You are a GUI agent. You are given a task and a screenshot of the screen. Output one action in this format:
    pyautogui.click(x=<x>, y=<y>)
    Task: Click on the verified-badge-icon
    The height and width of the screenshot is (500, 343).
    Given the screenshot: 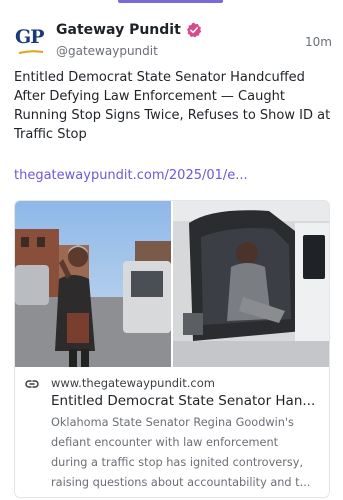 What is the action you would take?
    pyautogui.click(x=193, y=30)
    